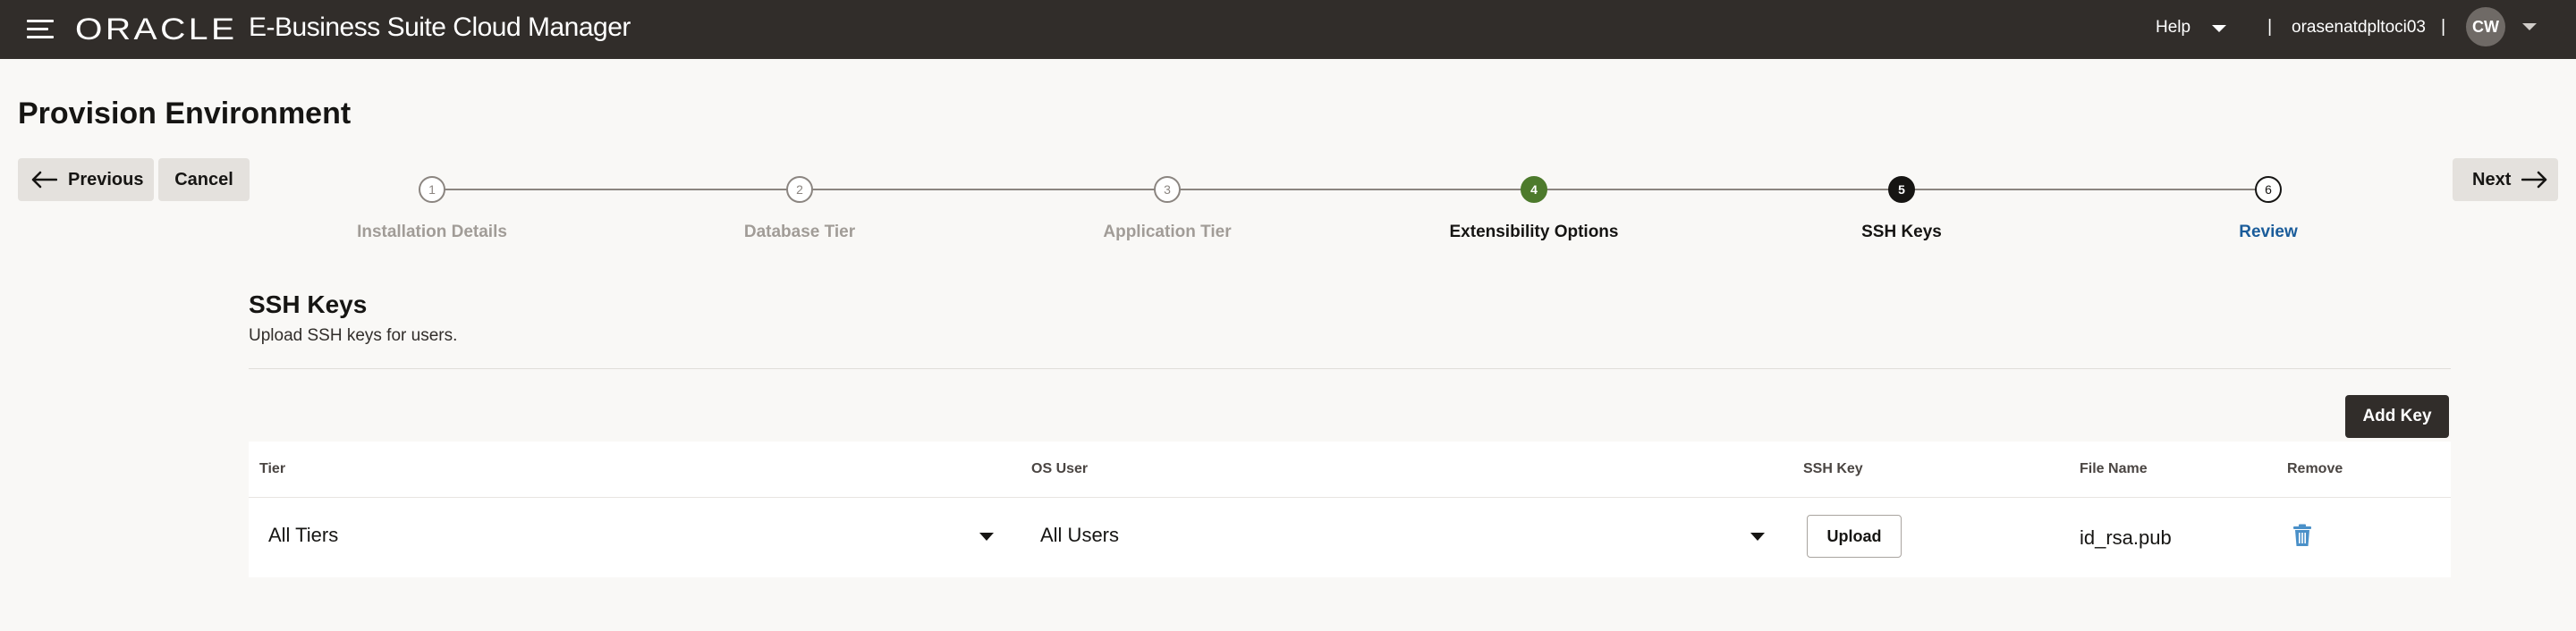  Describe the element at coordinates (2114, 468) in the screenshot. I see `column-header-file-name: File Name` at that location.